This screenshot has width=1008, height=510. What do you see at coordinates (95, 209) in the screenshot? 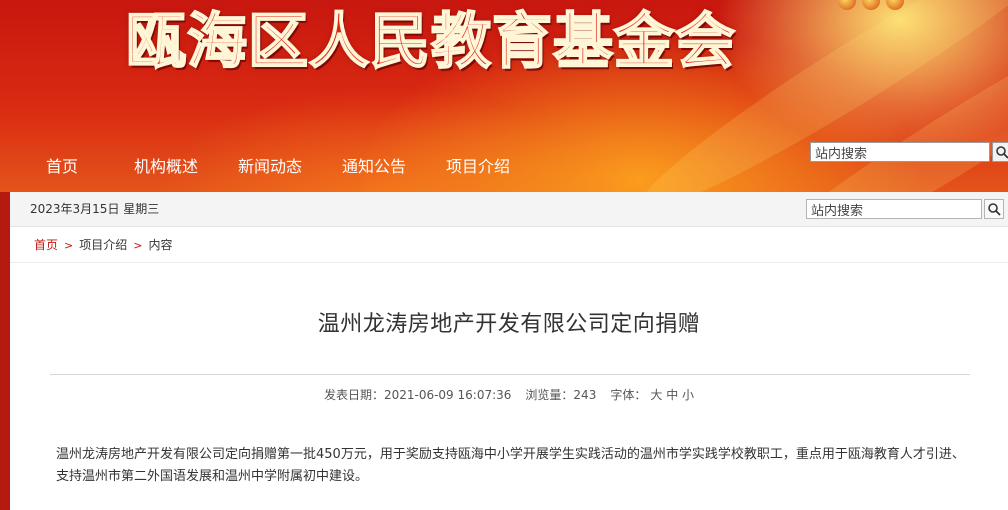
I see `current-date: 2023年3月15日 星期三` at bounding box center [95, 209].